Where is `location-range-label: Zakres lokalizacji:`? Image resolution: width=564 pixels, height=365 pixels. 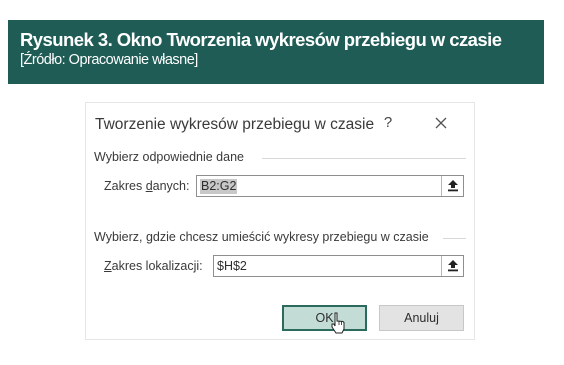
location-range-label: Zakres lokalizacji: is located at coordinates (153, 266).